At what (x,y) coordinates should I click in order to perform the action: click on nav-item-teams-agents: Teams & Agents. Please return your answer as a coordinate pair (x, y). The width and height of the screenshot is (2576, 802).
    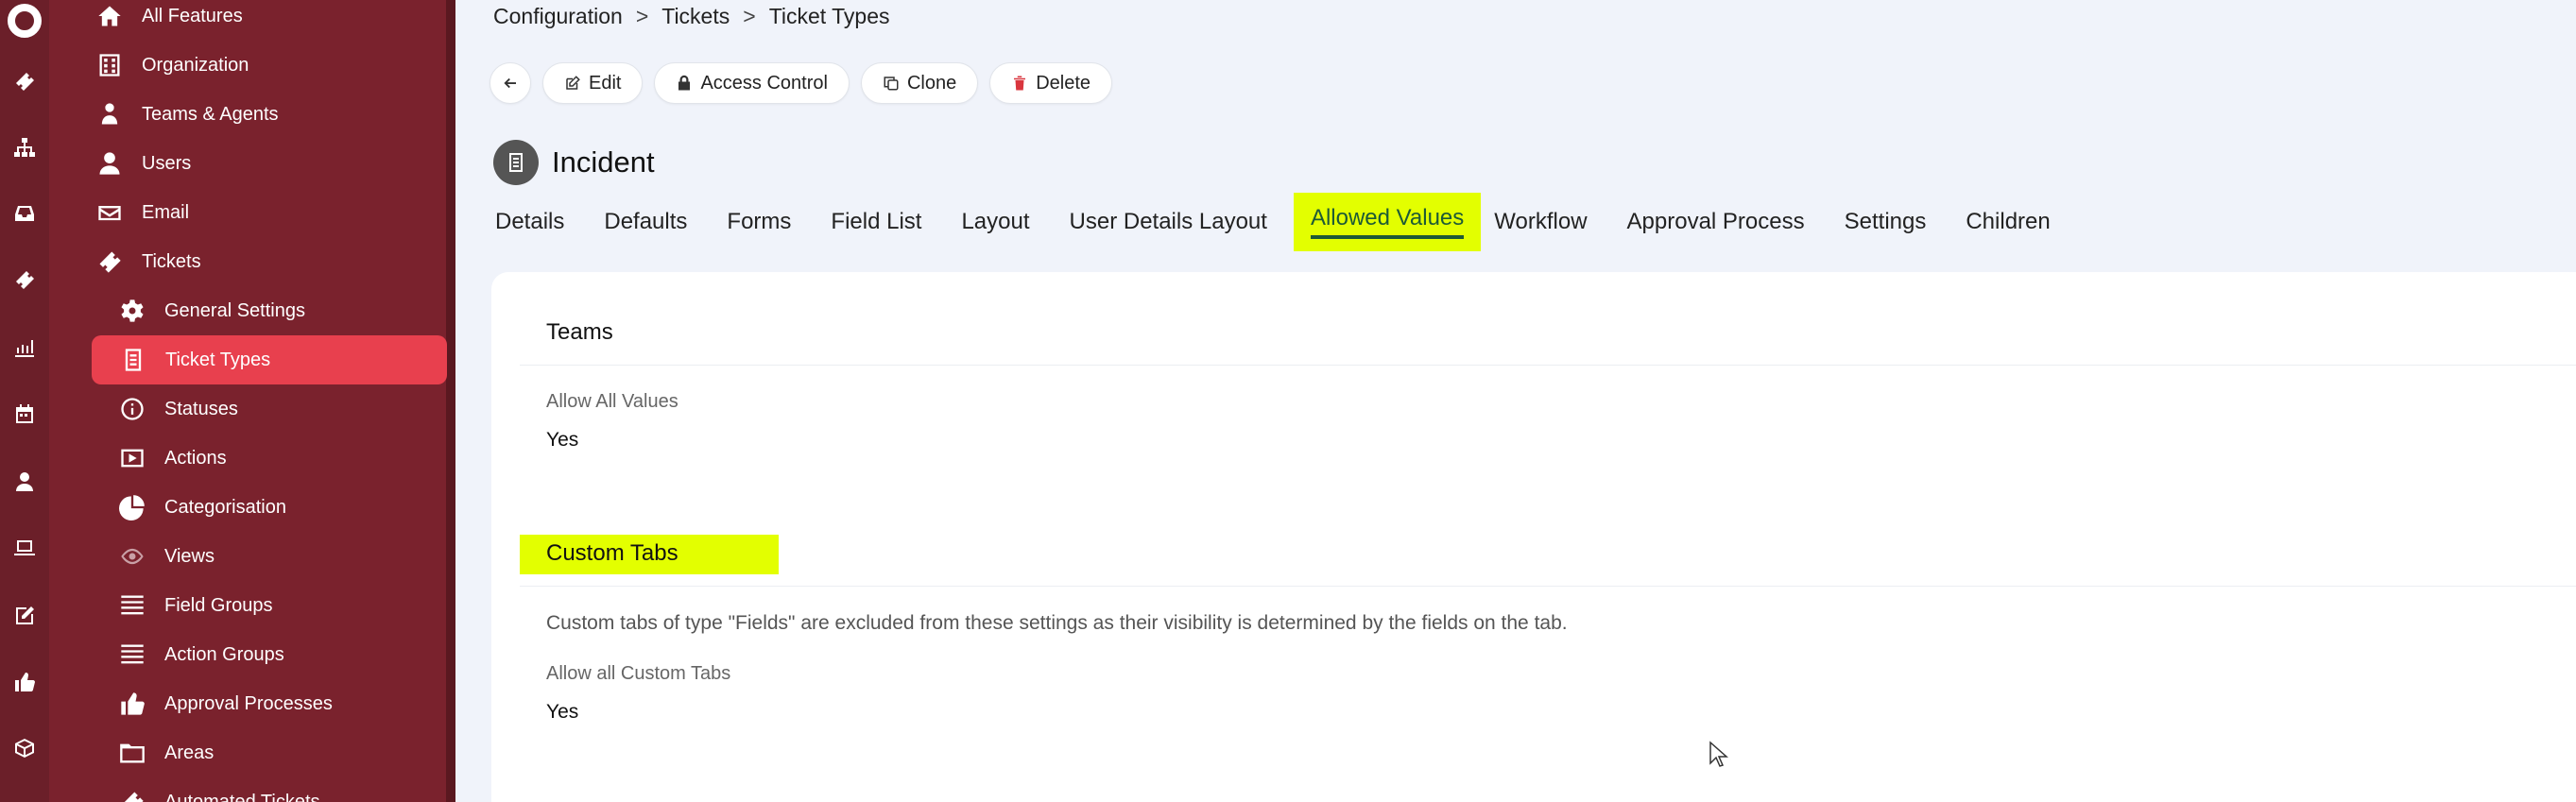
    Looking at the image, I should click on (187, 115).